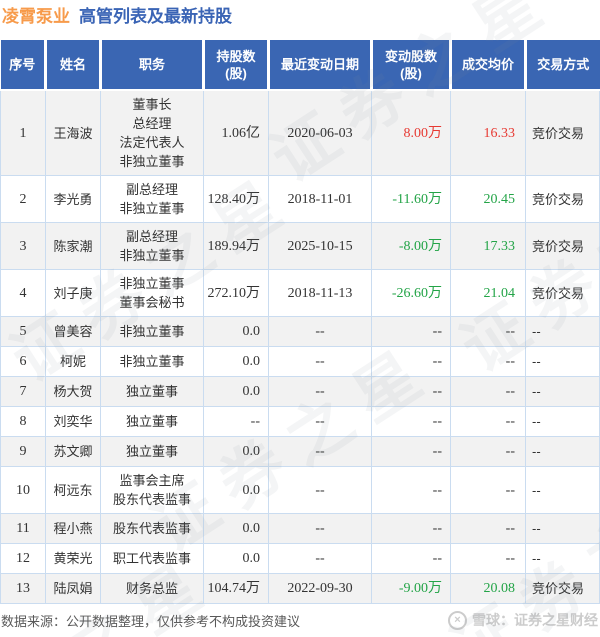 This screenshot has width=600, height=637. I want to click on xueqiu-logo-icon: ×, so click(457, 620).